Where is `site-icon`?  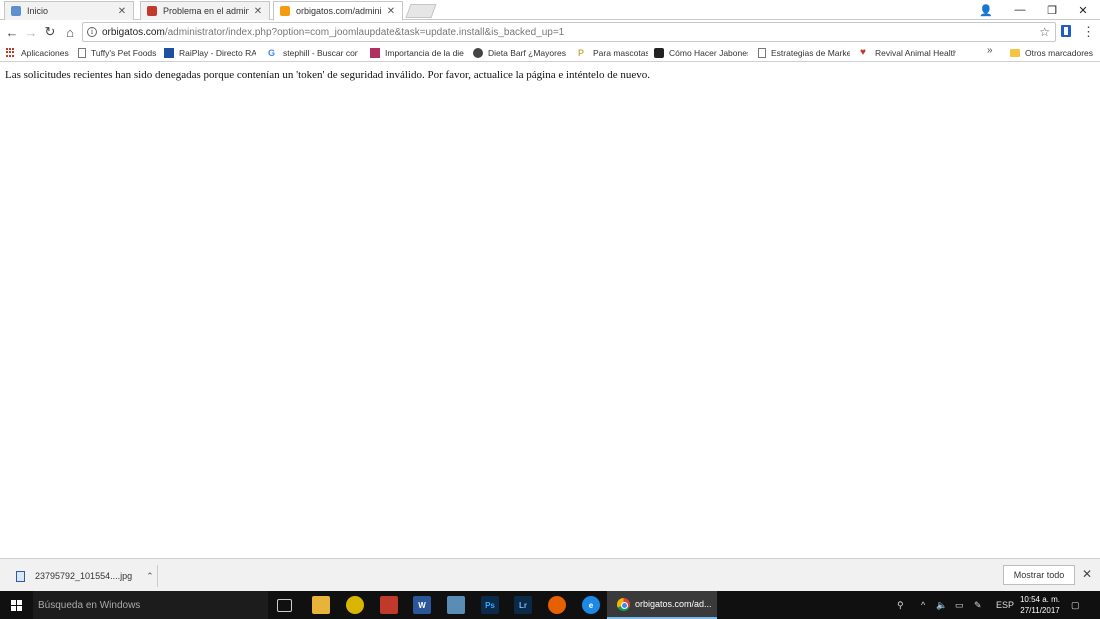
site-icon is located at coordinates (375, 52).